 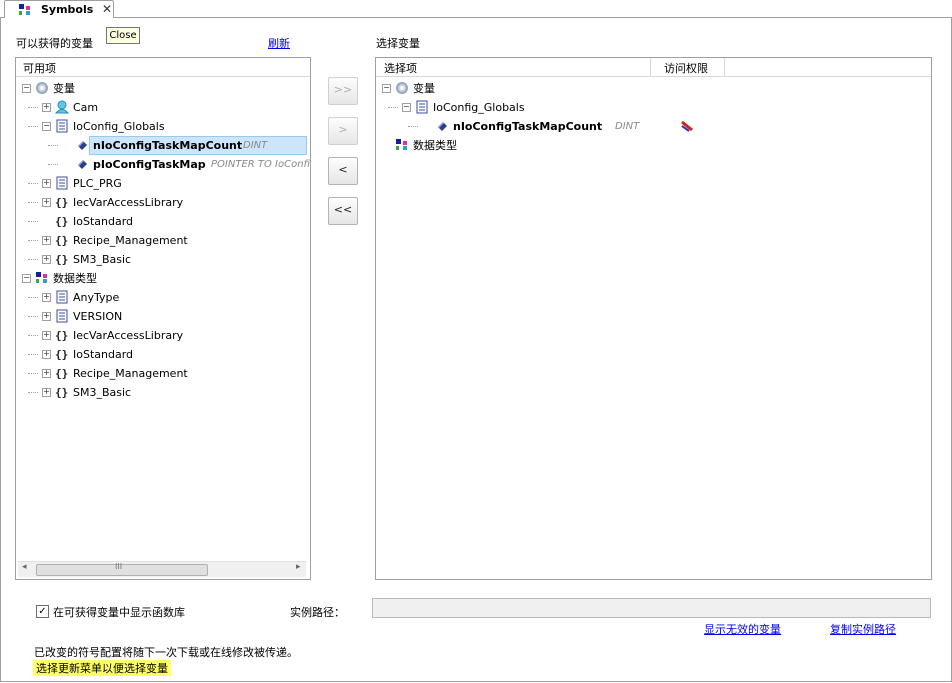 I want to click on refresh-link: 刷新, so click(x=279, y=43).